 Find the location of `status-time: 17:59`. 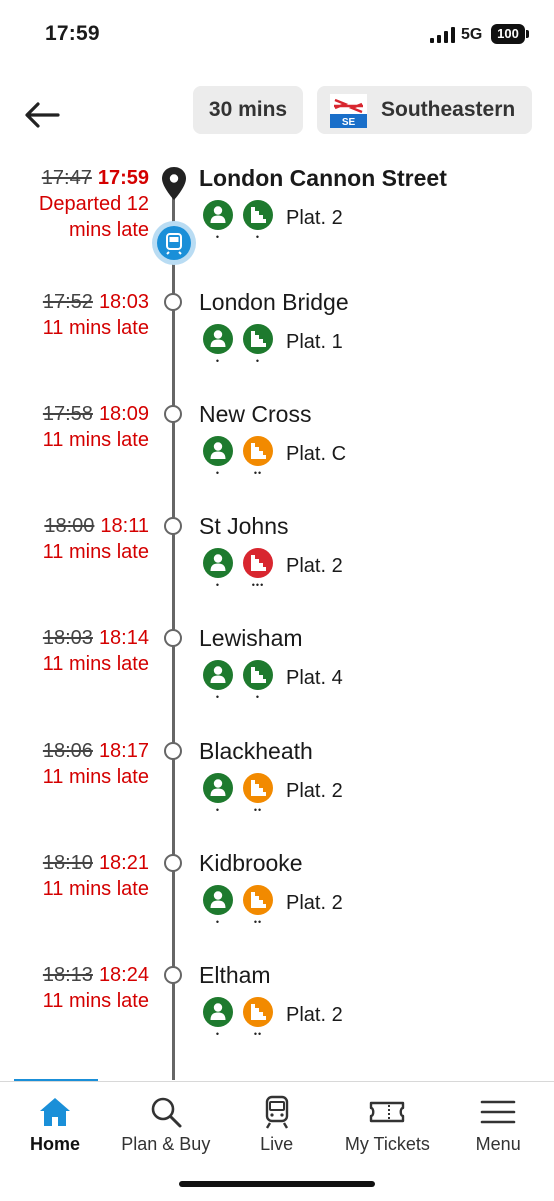

status-time: 17:59 is located at coordinates (72, 33).